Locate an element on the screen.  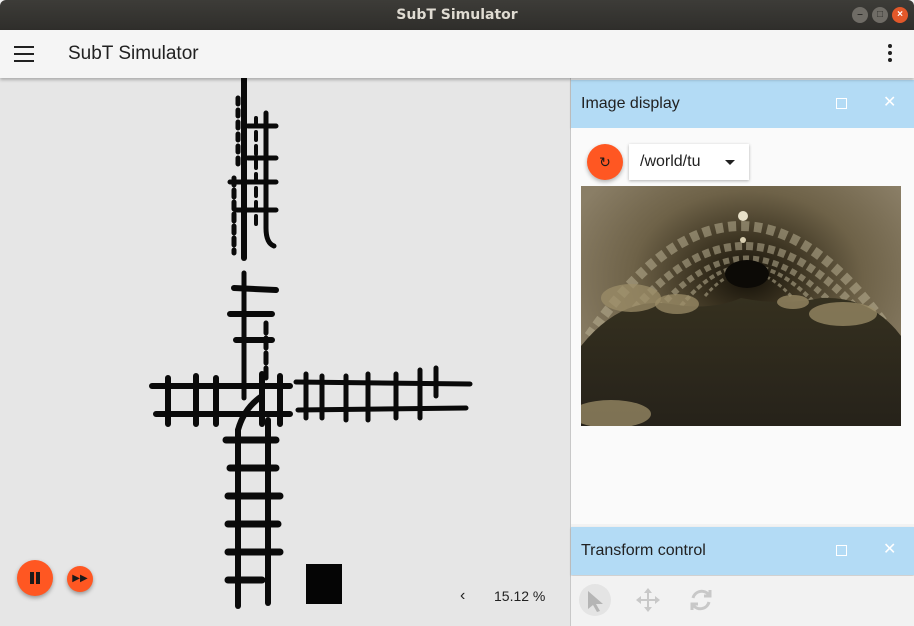
app-bar: SubT Simulator is located at coordinates (457, 54).